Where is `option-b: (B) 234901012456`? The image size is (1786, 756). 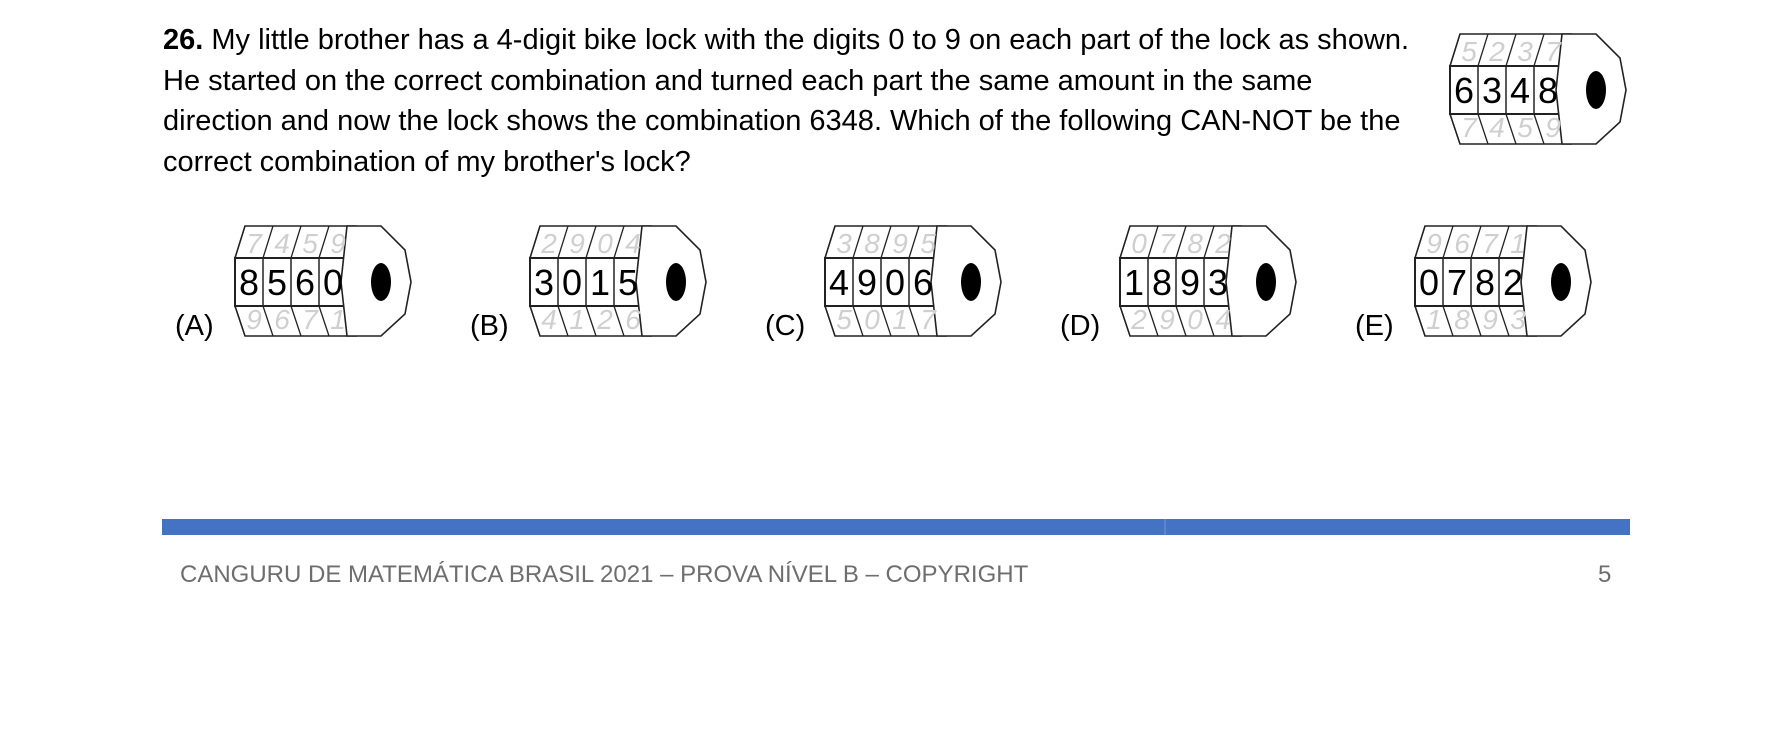 option-b: (B) 234901012456 is located at coordinates (592, 283).